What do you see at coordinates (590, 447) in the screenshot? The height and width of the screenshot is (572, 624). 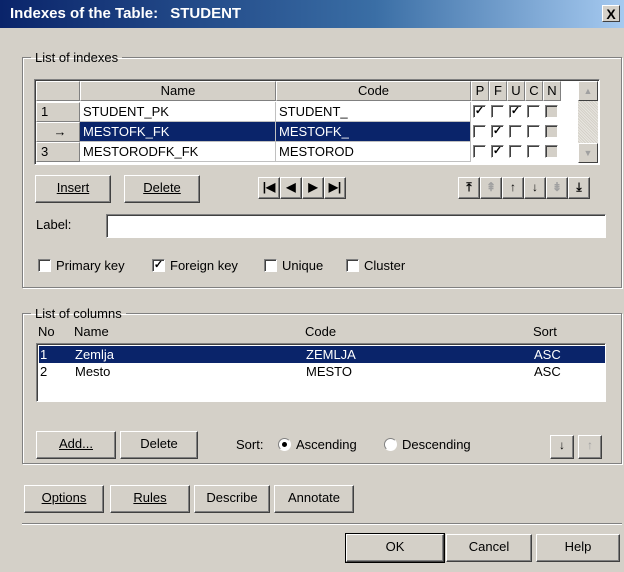 I see `column-move-up-button: ↑` at bounding box center [590, 447].